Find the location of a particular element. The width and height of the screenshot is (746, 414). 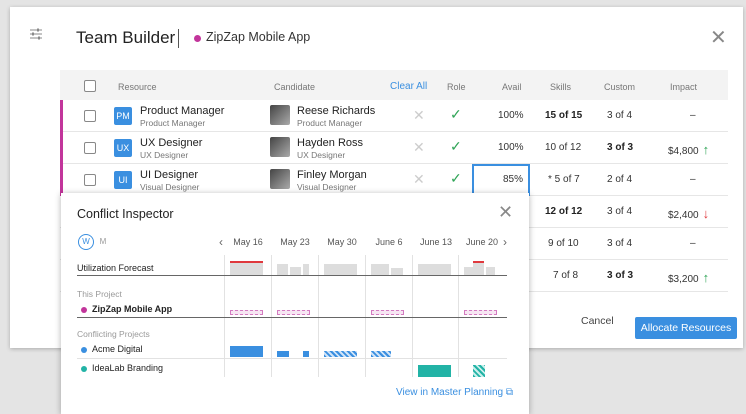

cancel-button: Cancel is located at coordinates (597, 321).